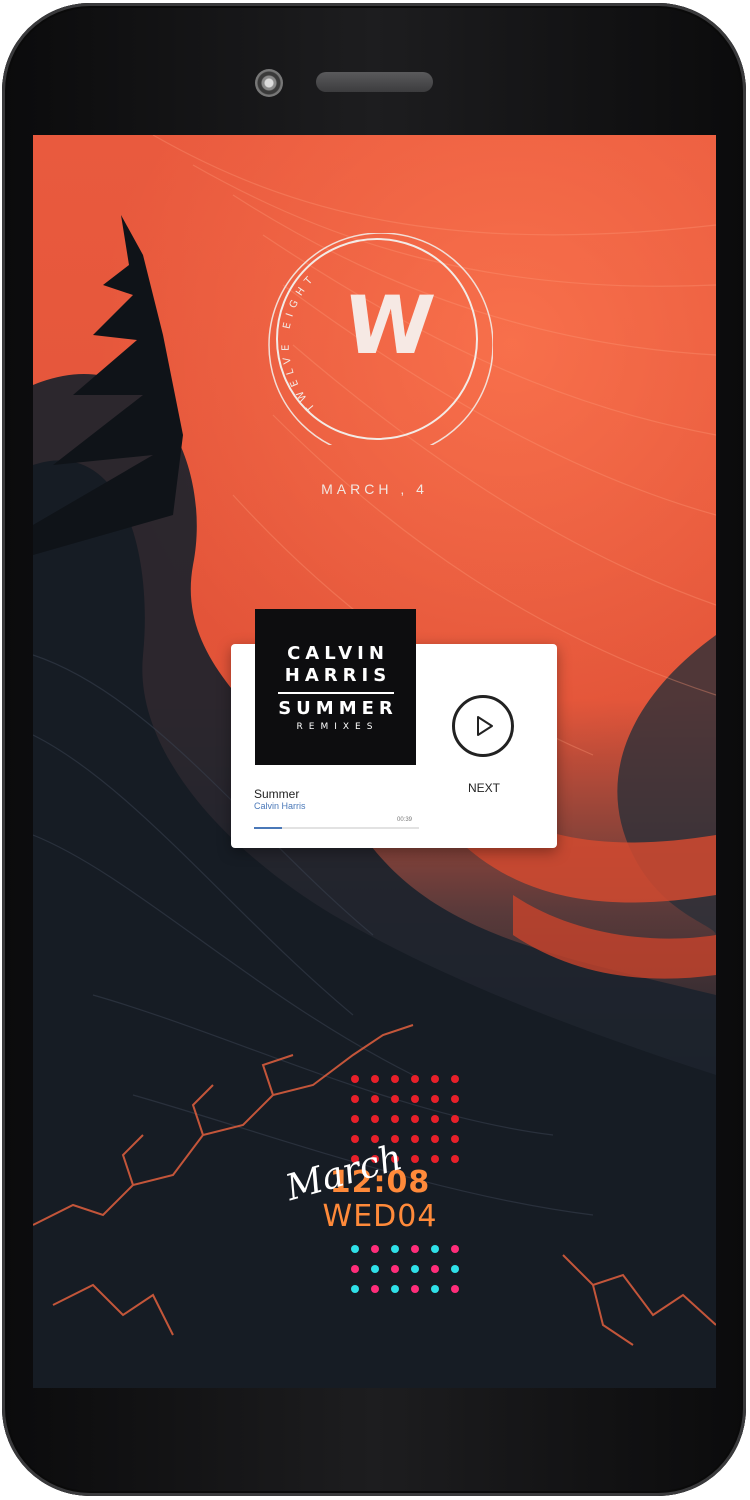 Image resolution: width=750 pixels, height=1500 pixels. Describe the element at coordinates (268, 828) in the screenshot. I see `progress-fill` at that location.